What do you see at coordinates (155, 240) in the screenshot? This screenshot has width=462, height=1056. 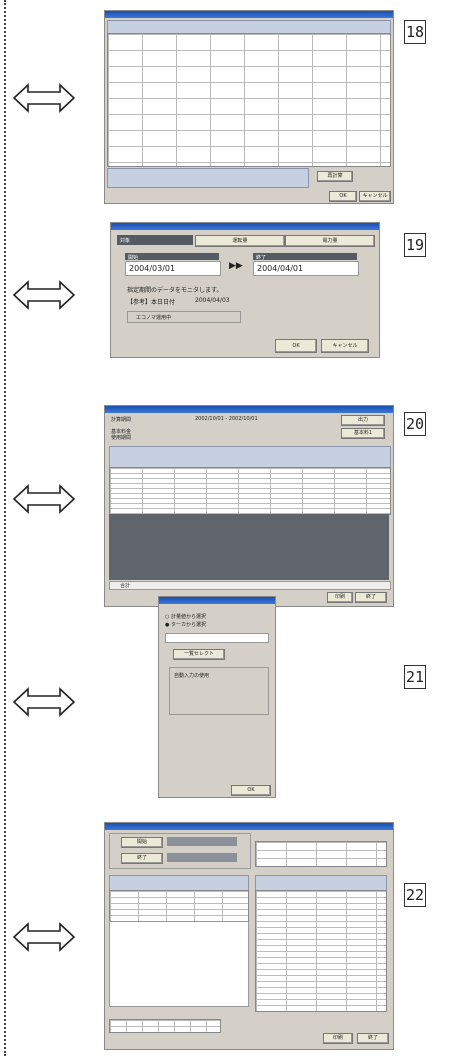 I see `target-tab: 対象` at bounding box center [155, 240].